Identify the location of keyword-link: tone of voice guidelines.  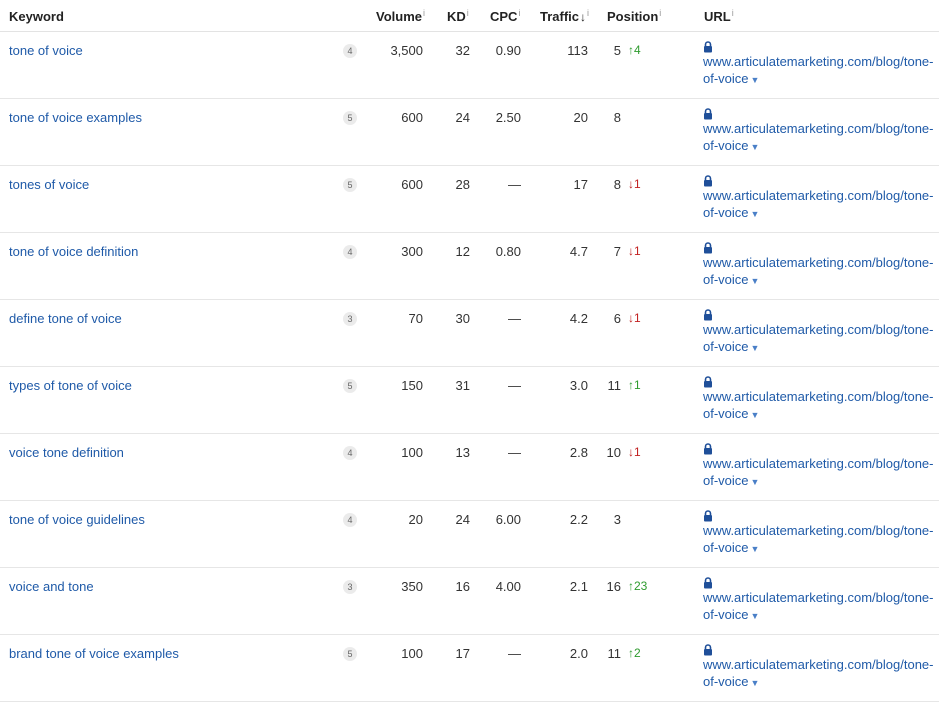
(77, 519).